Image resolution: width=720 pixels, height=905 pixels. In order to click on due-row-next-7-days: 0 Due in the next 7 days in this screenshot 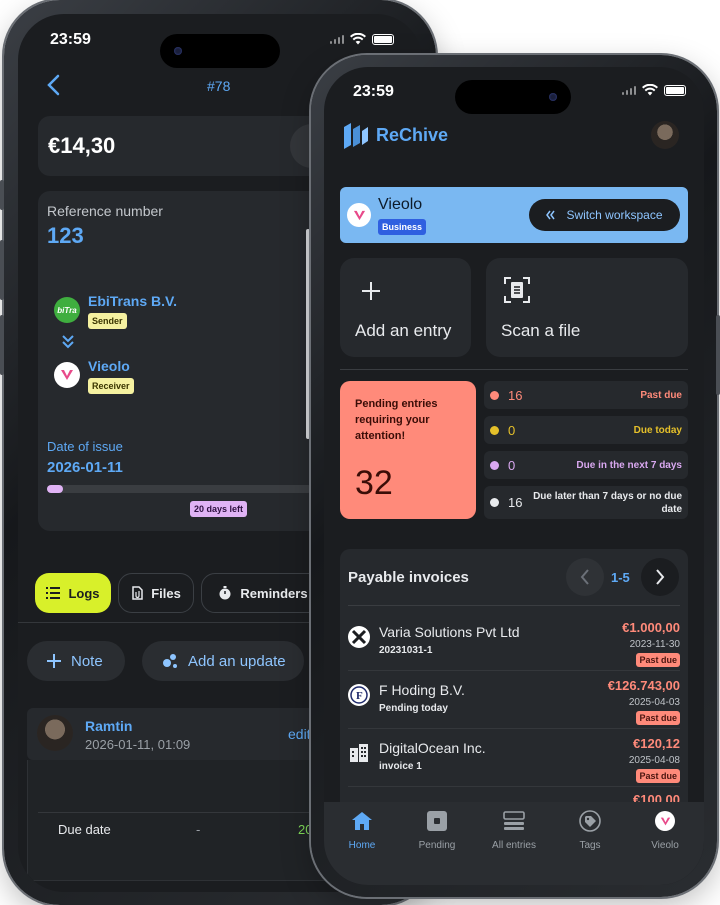, I will do `click(586, 465)`.